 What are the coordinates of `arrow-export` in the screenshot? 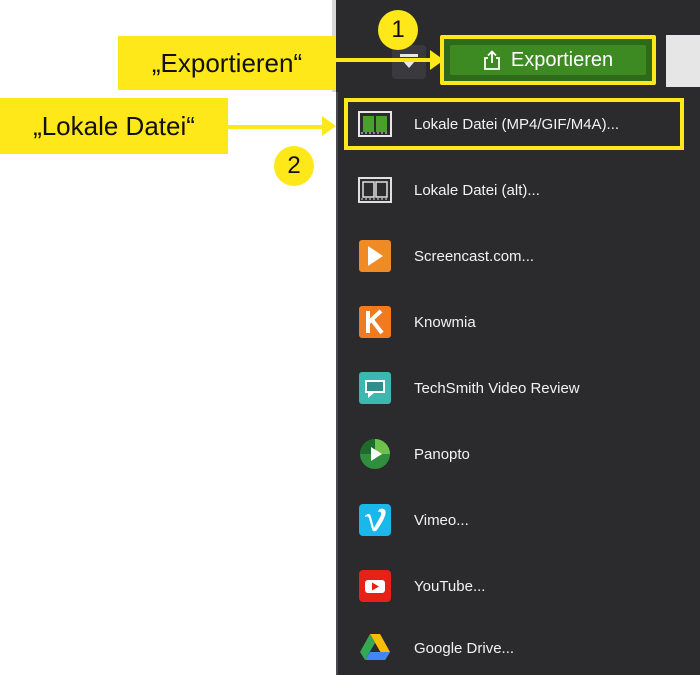 It's located at (385, 60).